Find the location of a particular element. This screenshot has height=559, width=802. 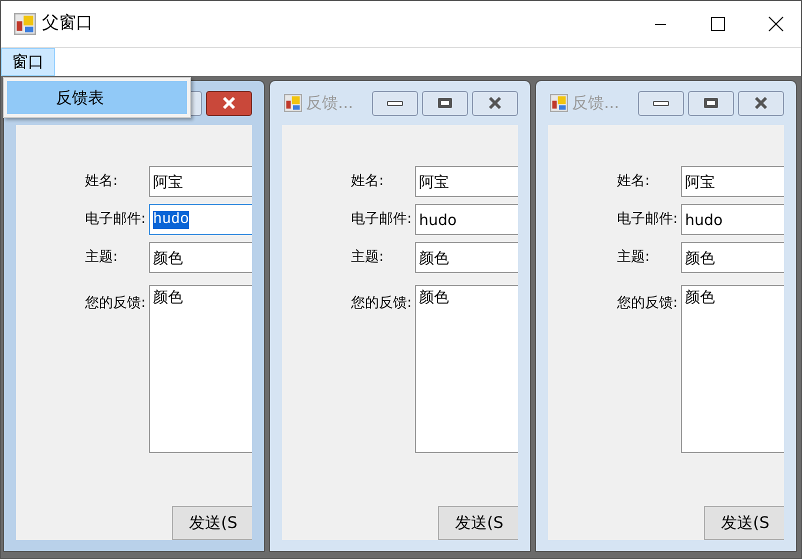

dropdown-item: 反馈表 is located at coordinates (97, 97).